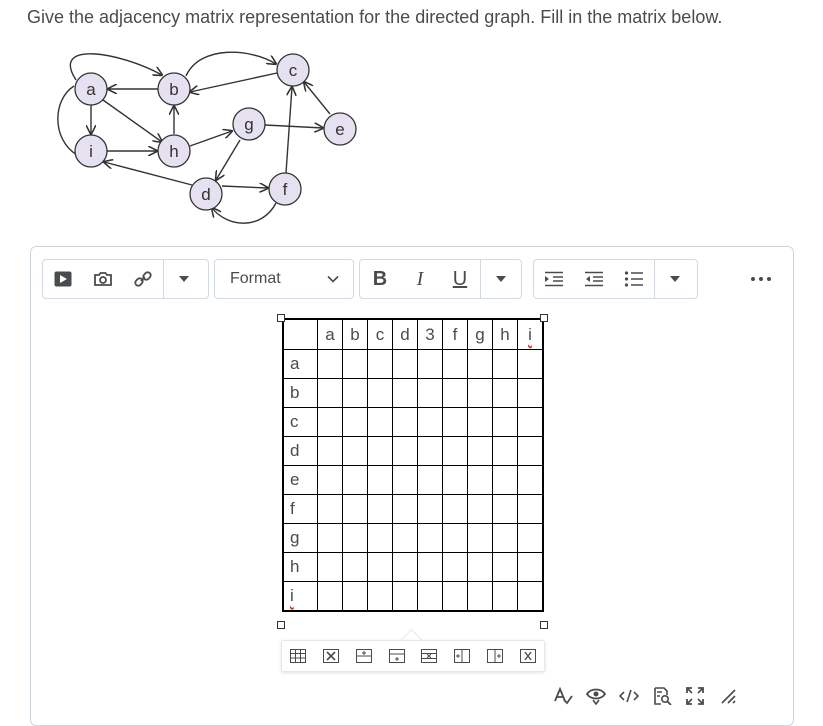  What do you see at coordinates (298, 656) in the screenshot?
I see `table-properties-icon` at bounding box center [298, 656].